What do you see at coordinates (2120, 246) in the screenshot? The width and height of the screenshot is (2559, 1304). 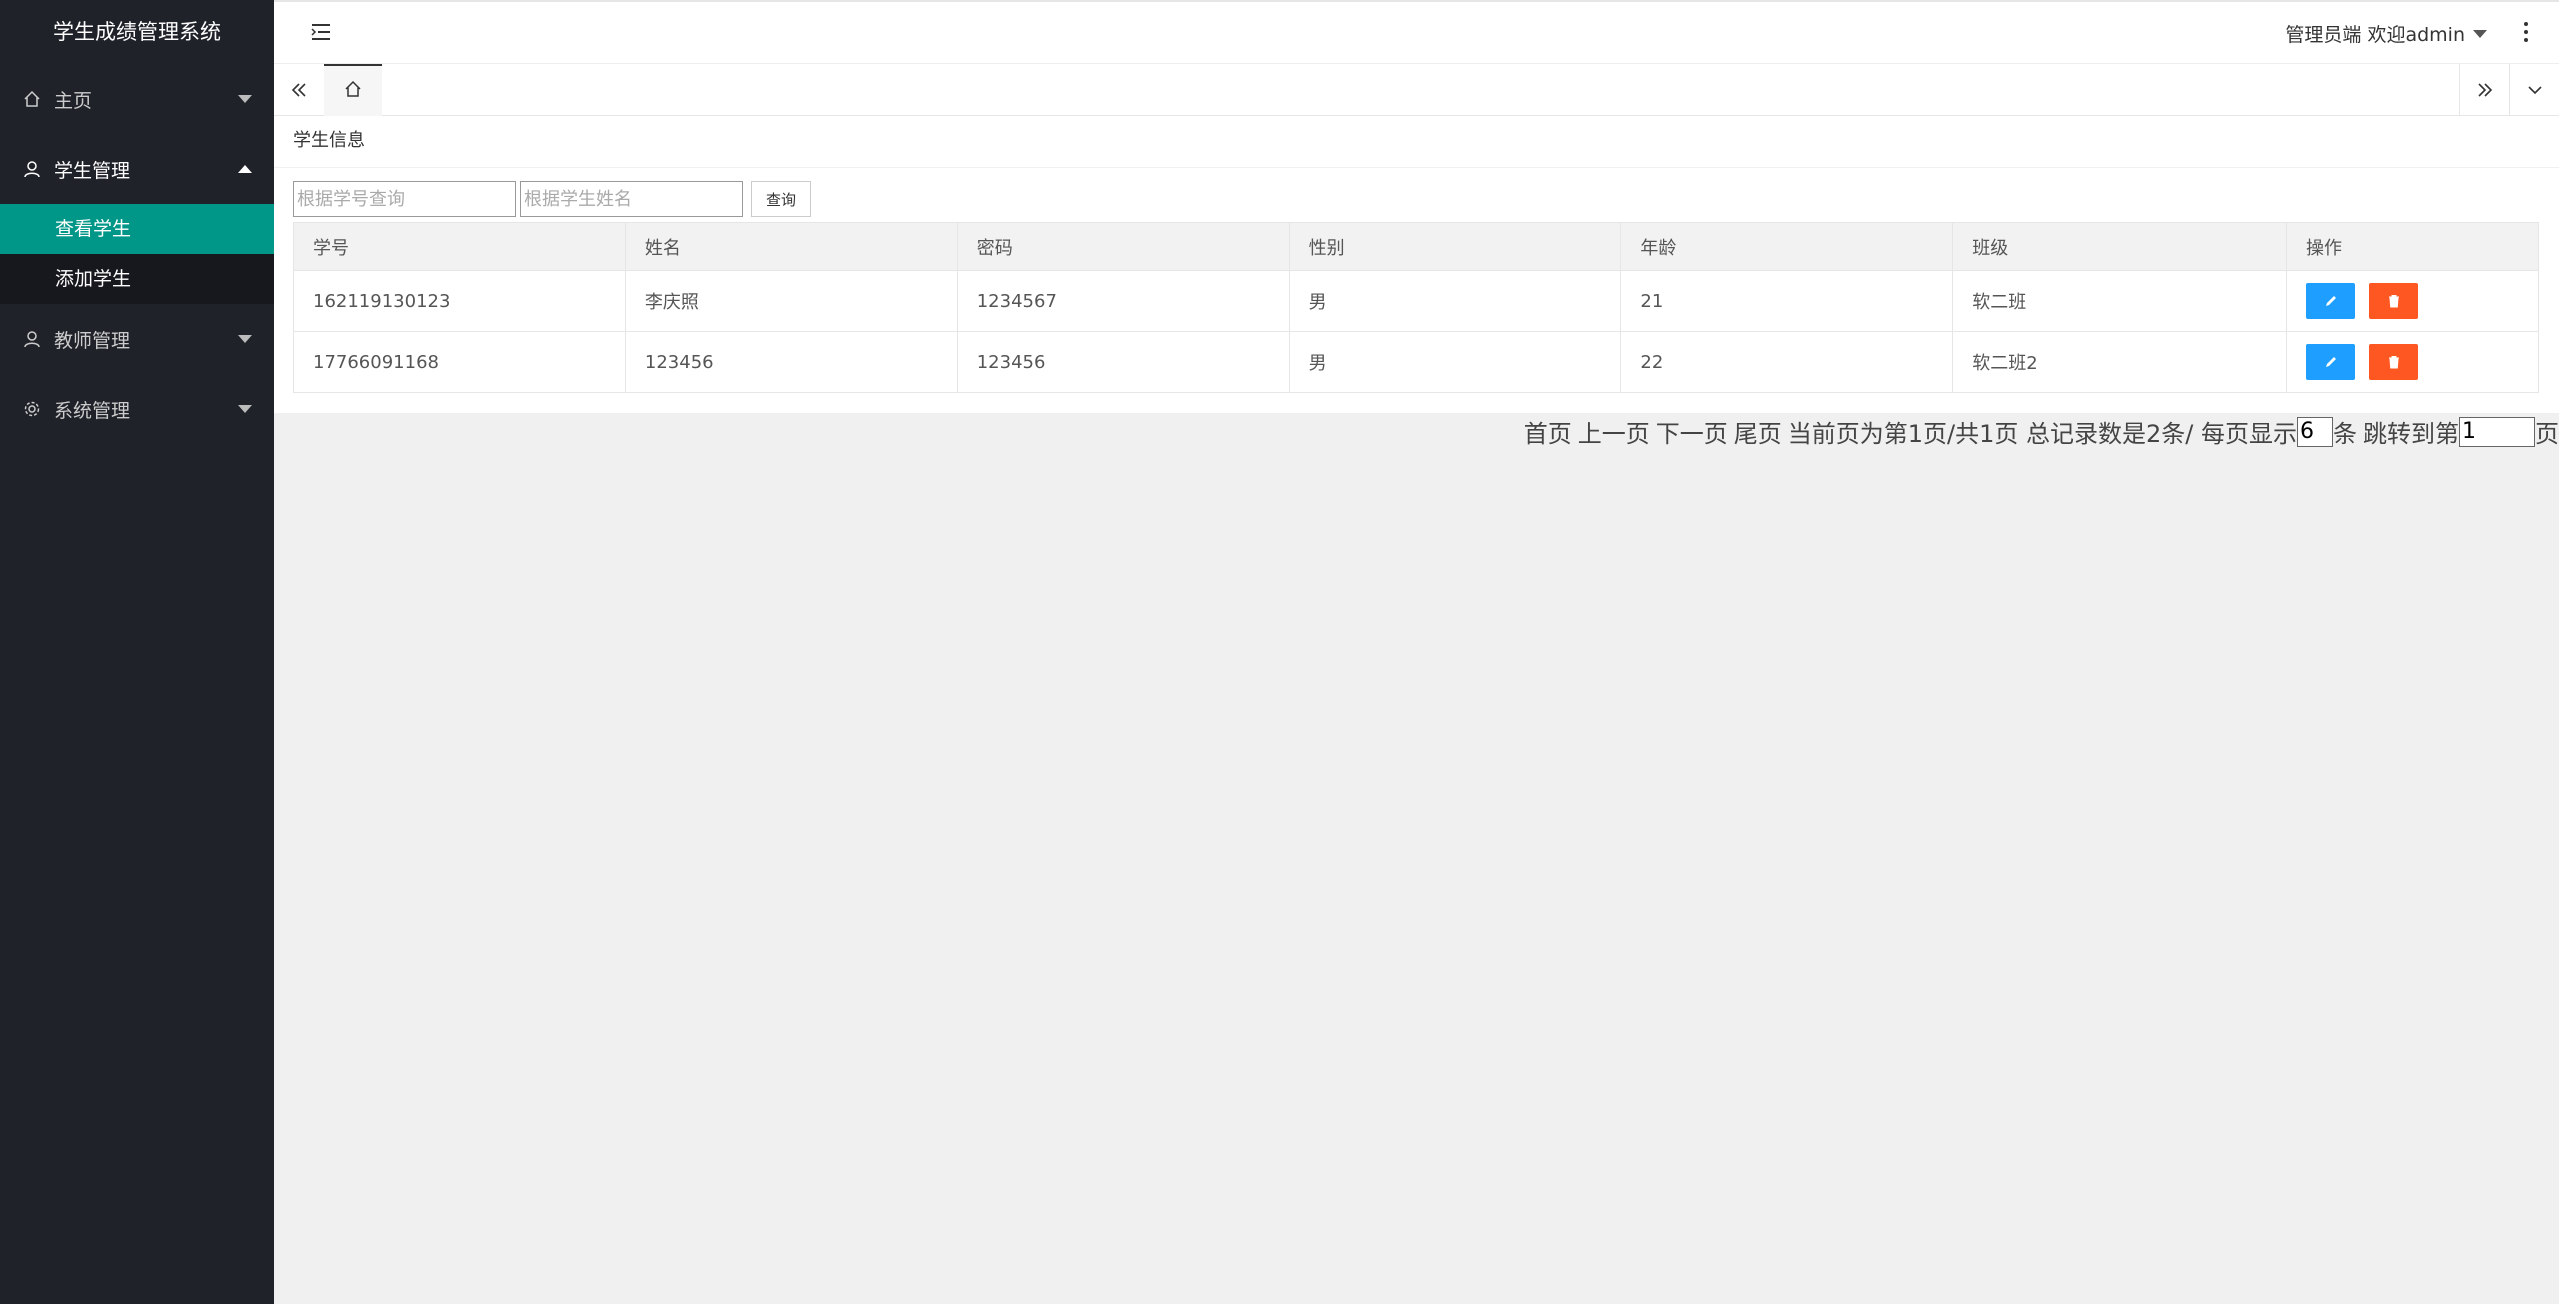 I see `column-header-class: 班级` at bounding box center [2120, 246].